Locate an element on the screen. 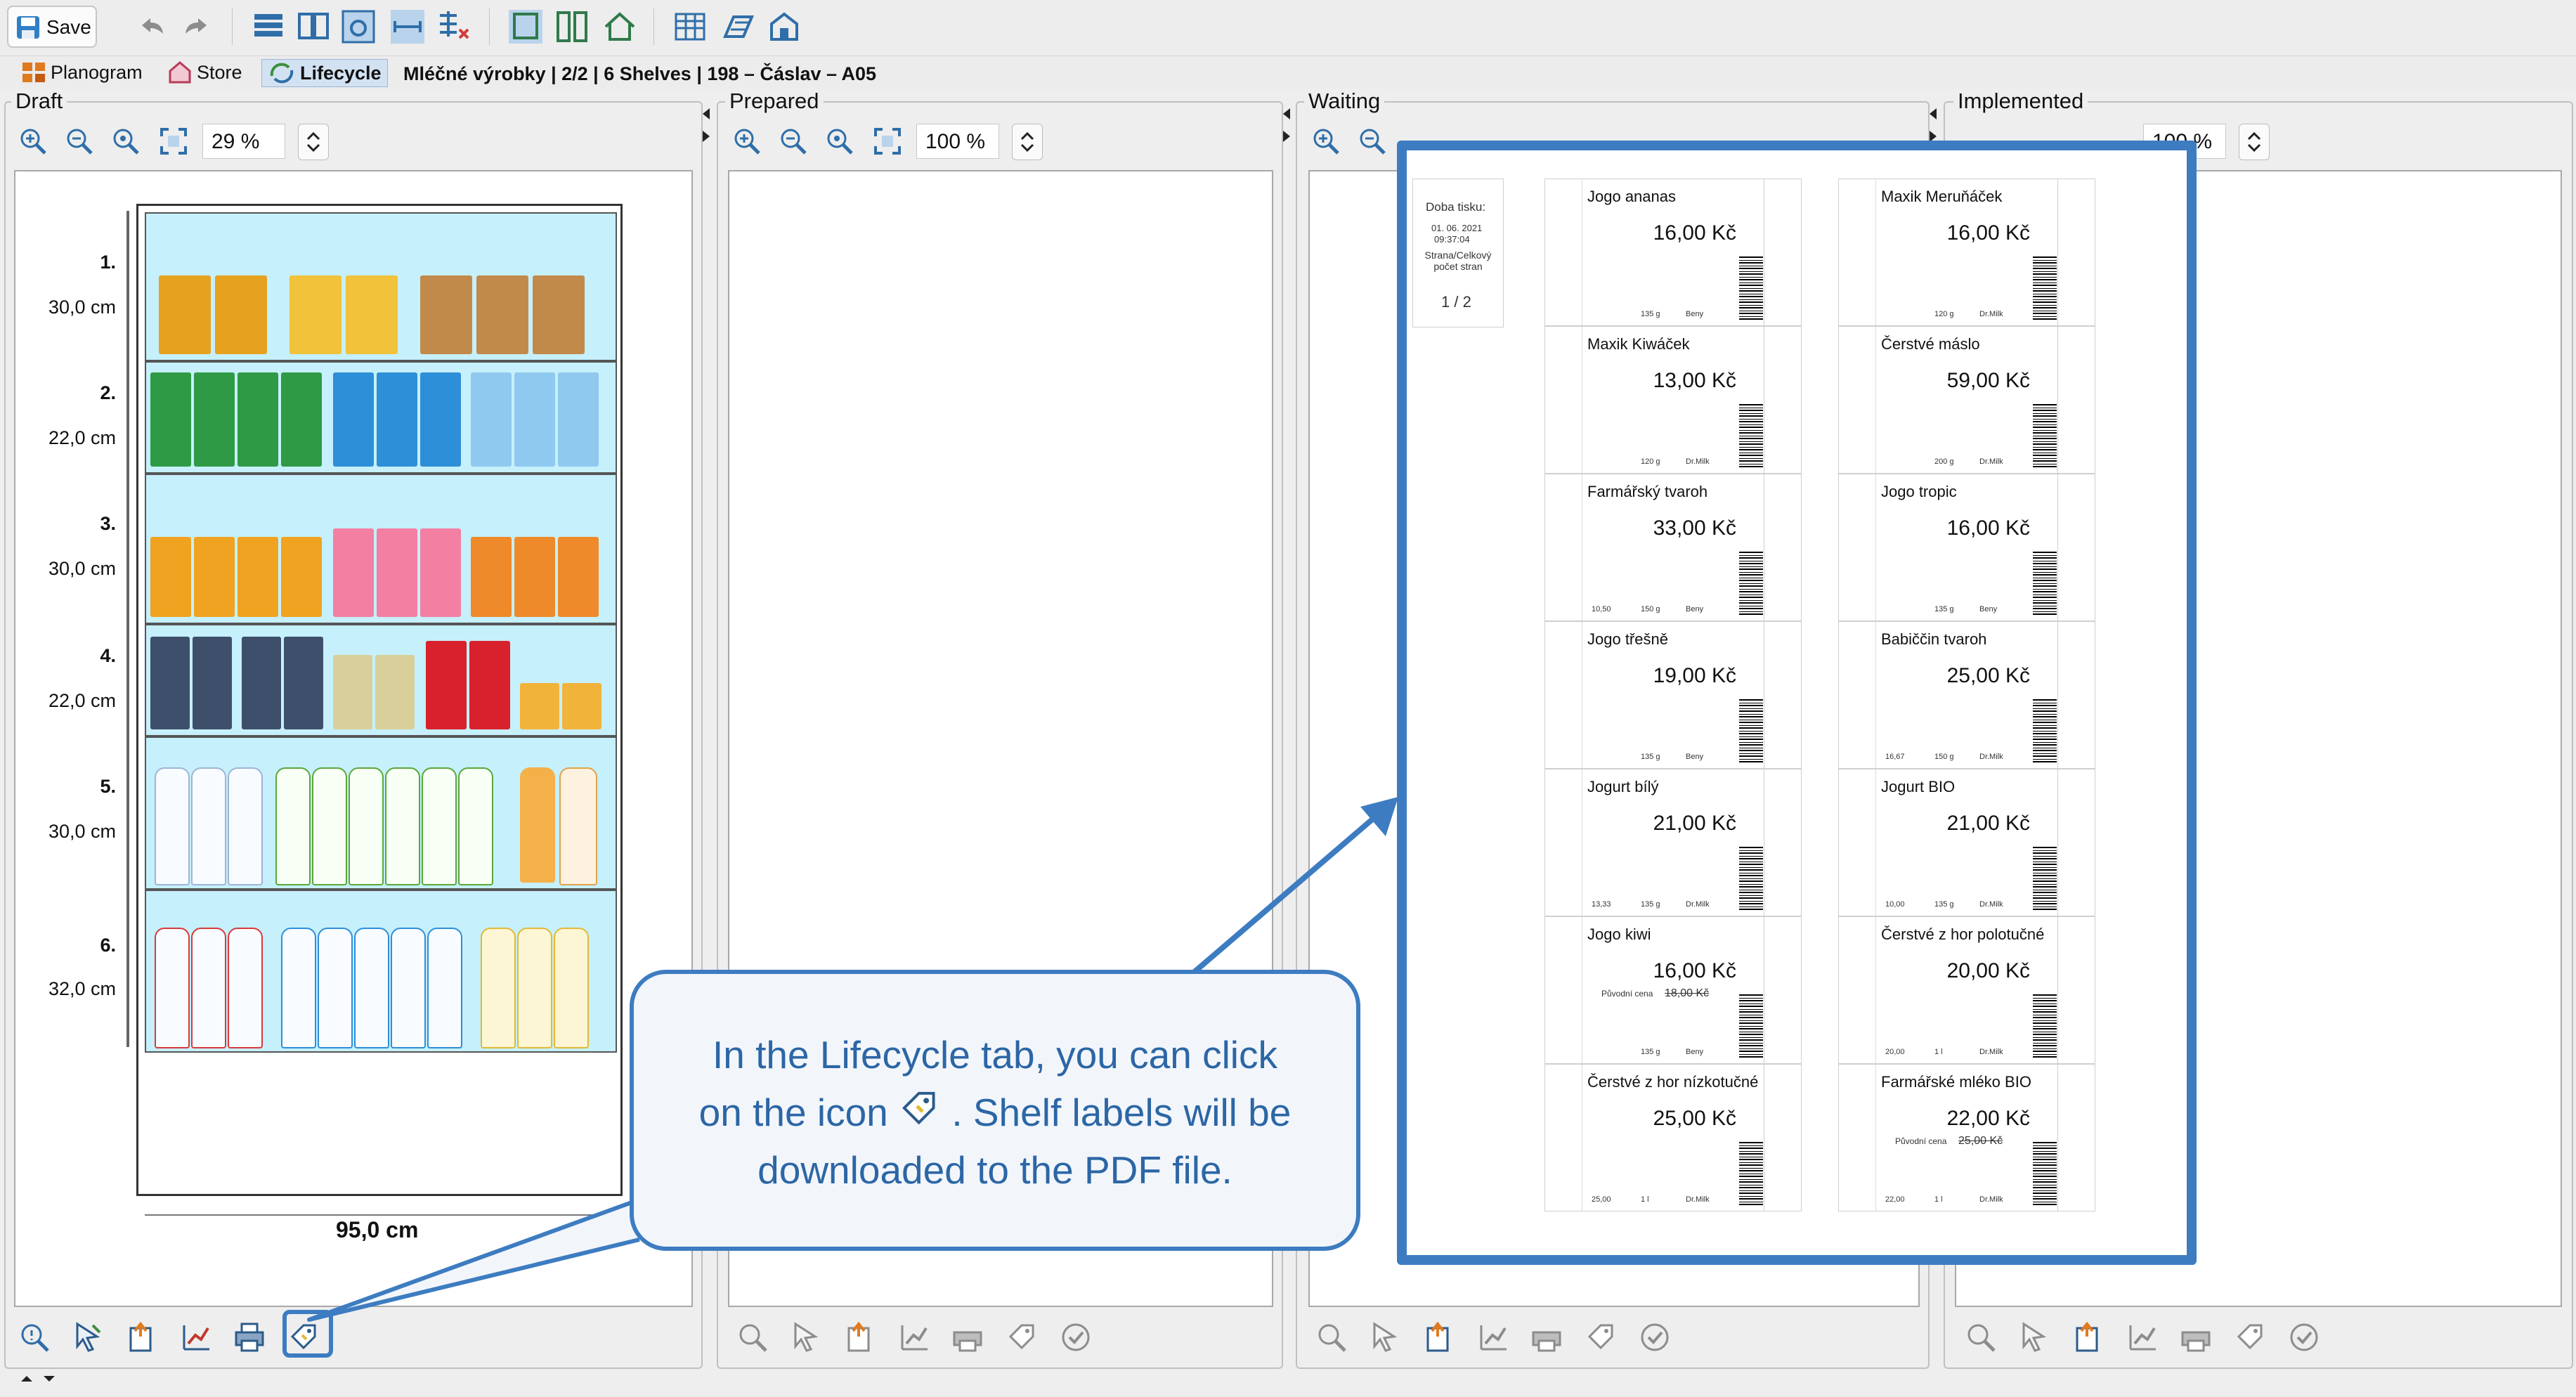  undo-icon is located at coordinates (152, 26).